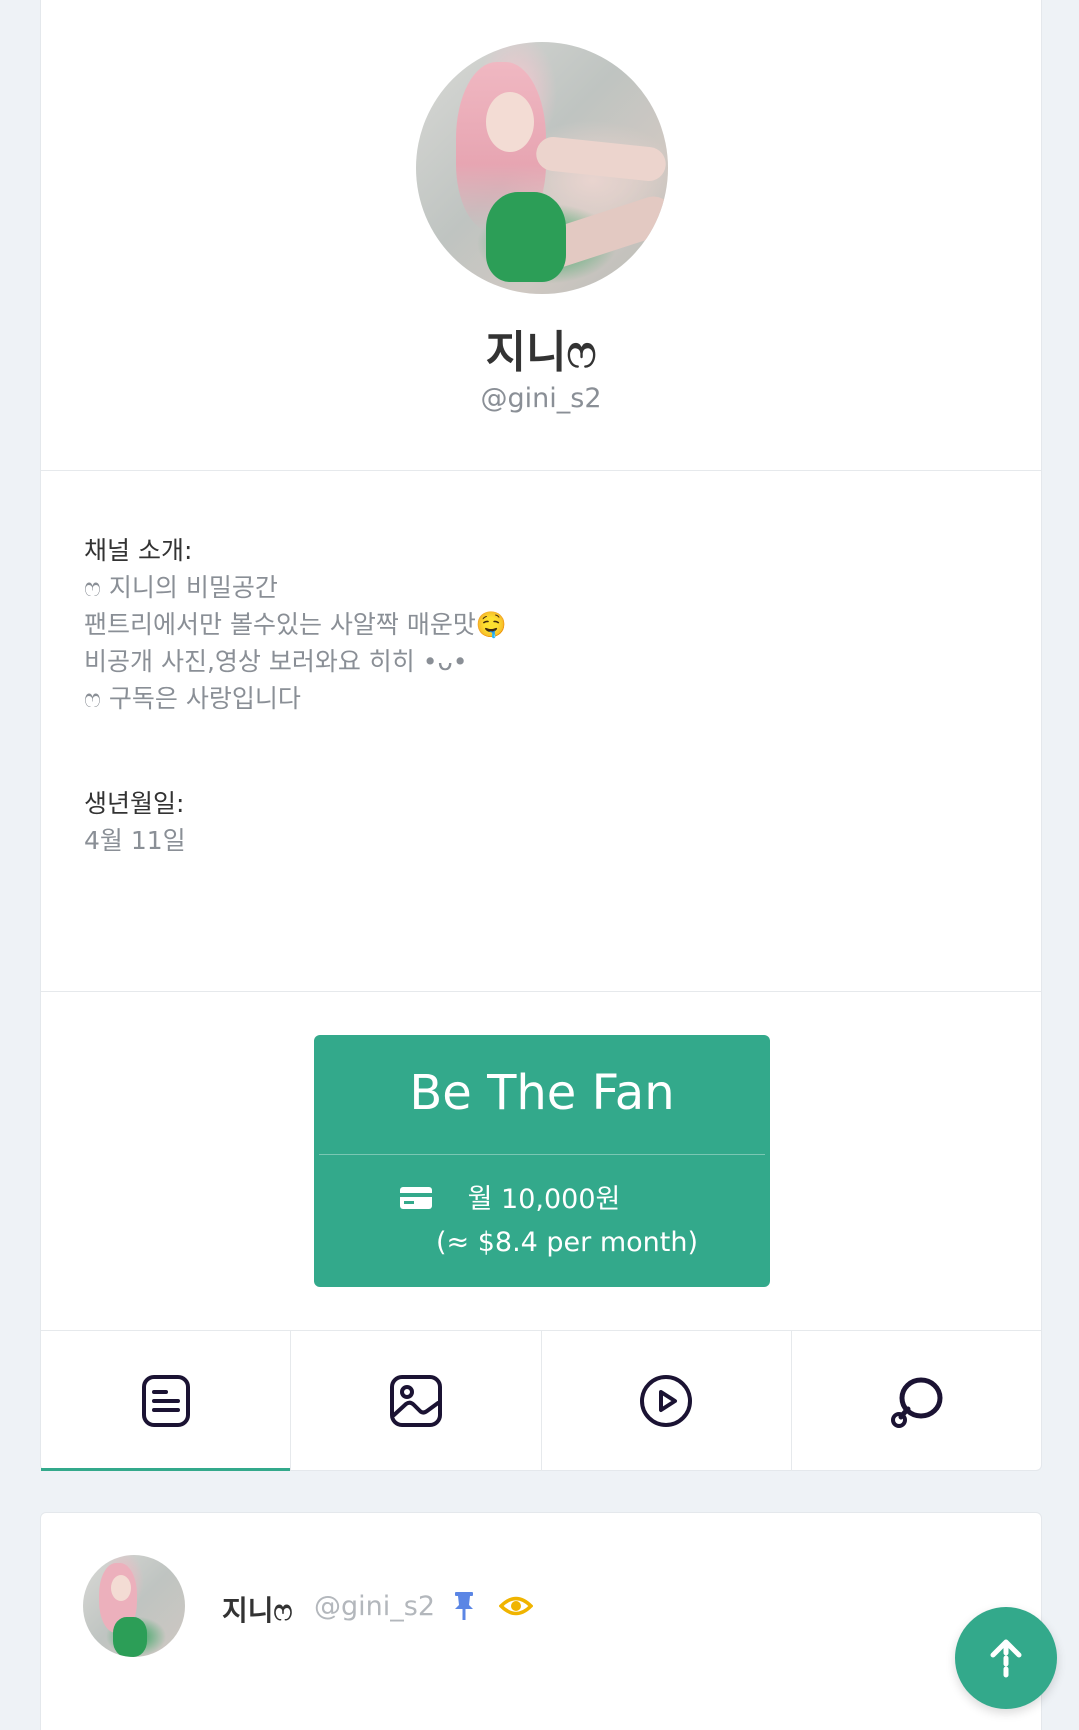 Image resolution: width=1079 pixels, height=1730 pixels. I want to click on arrow-up-icon, so click(1006, 1658).